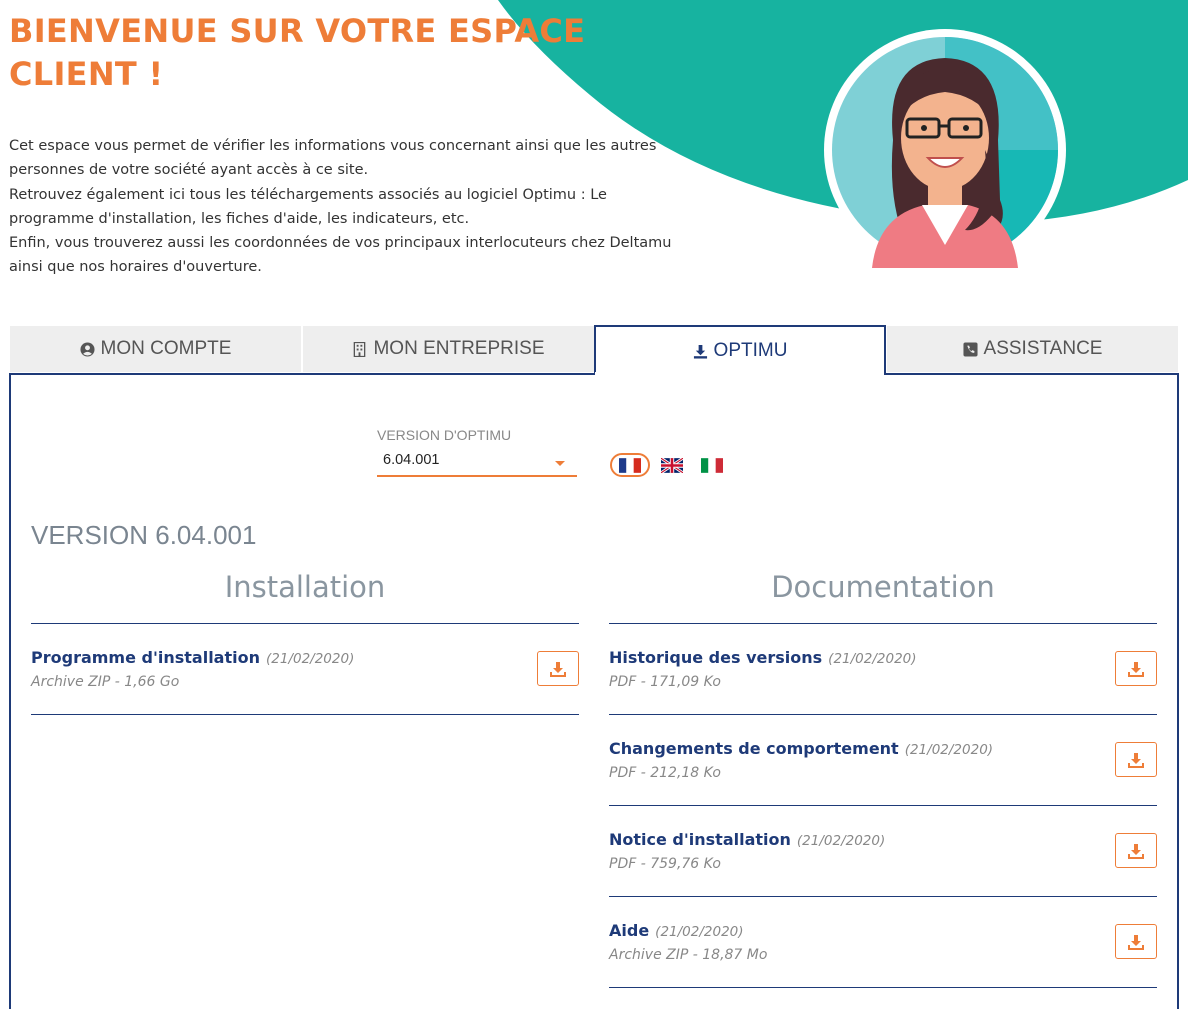 Image resolution: width=1188 pixels, height=1009 pixels. What do you see at coordinates (477, 462) in the screenshot?
I see `version-select: 6.04.001` at bounding box center [477, 462].